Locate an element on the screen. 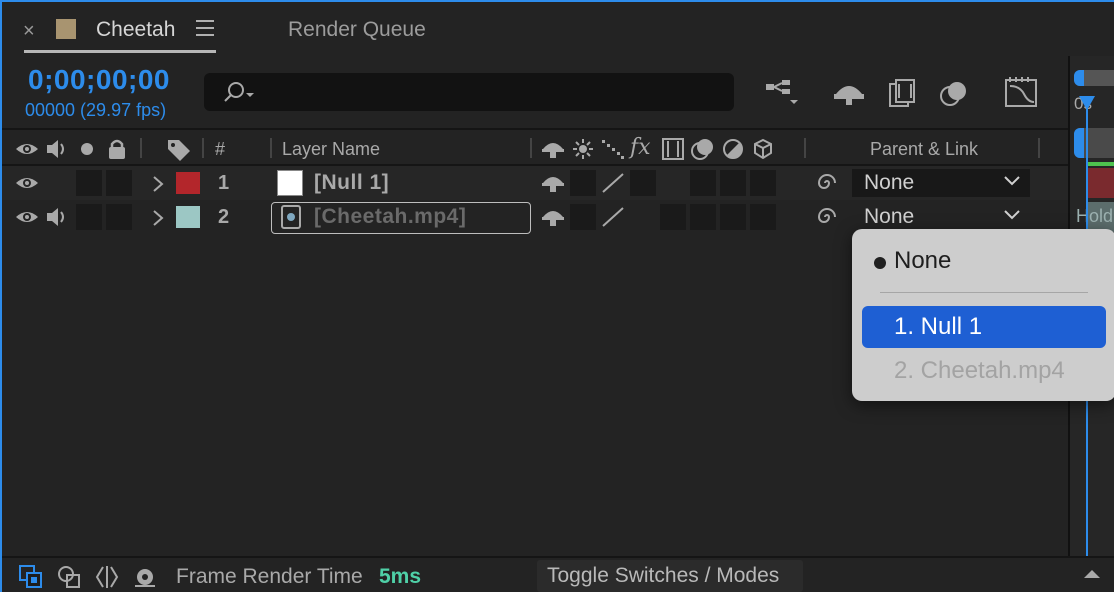 This screenshot has height=592, width=1114. layer-number: 2 is located at coordinates (224, 217).